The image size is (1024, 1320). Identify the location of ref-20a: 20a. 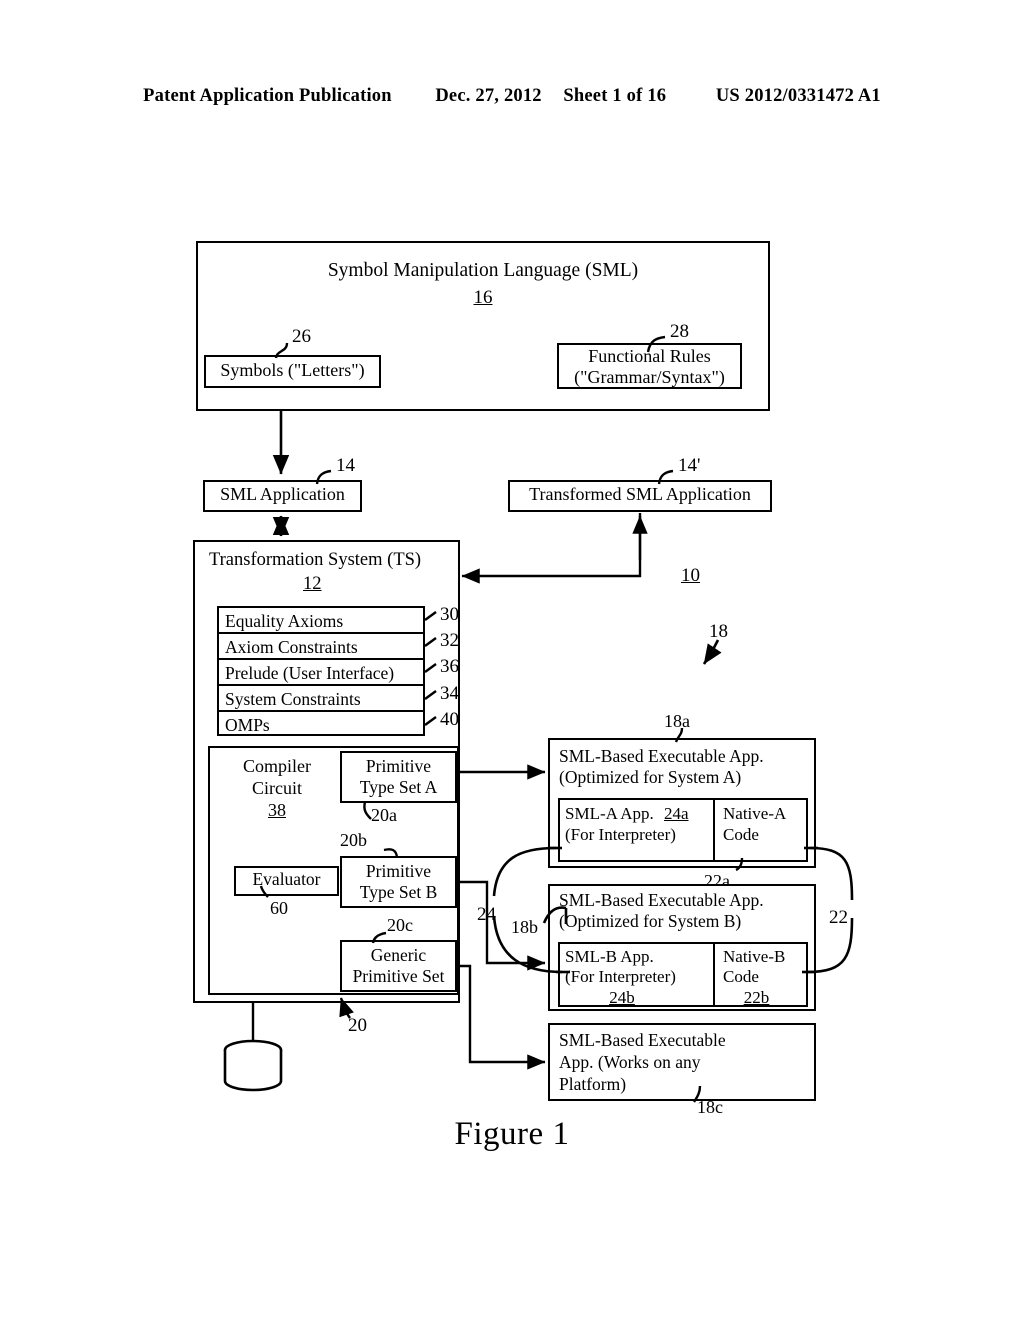
(384, 815).